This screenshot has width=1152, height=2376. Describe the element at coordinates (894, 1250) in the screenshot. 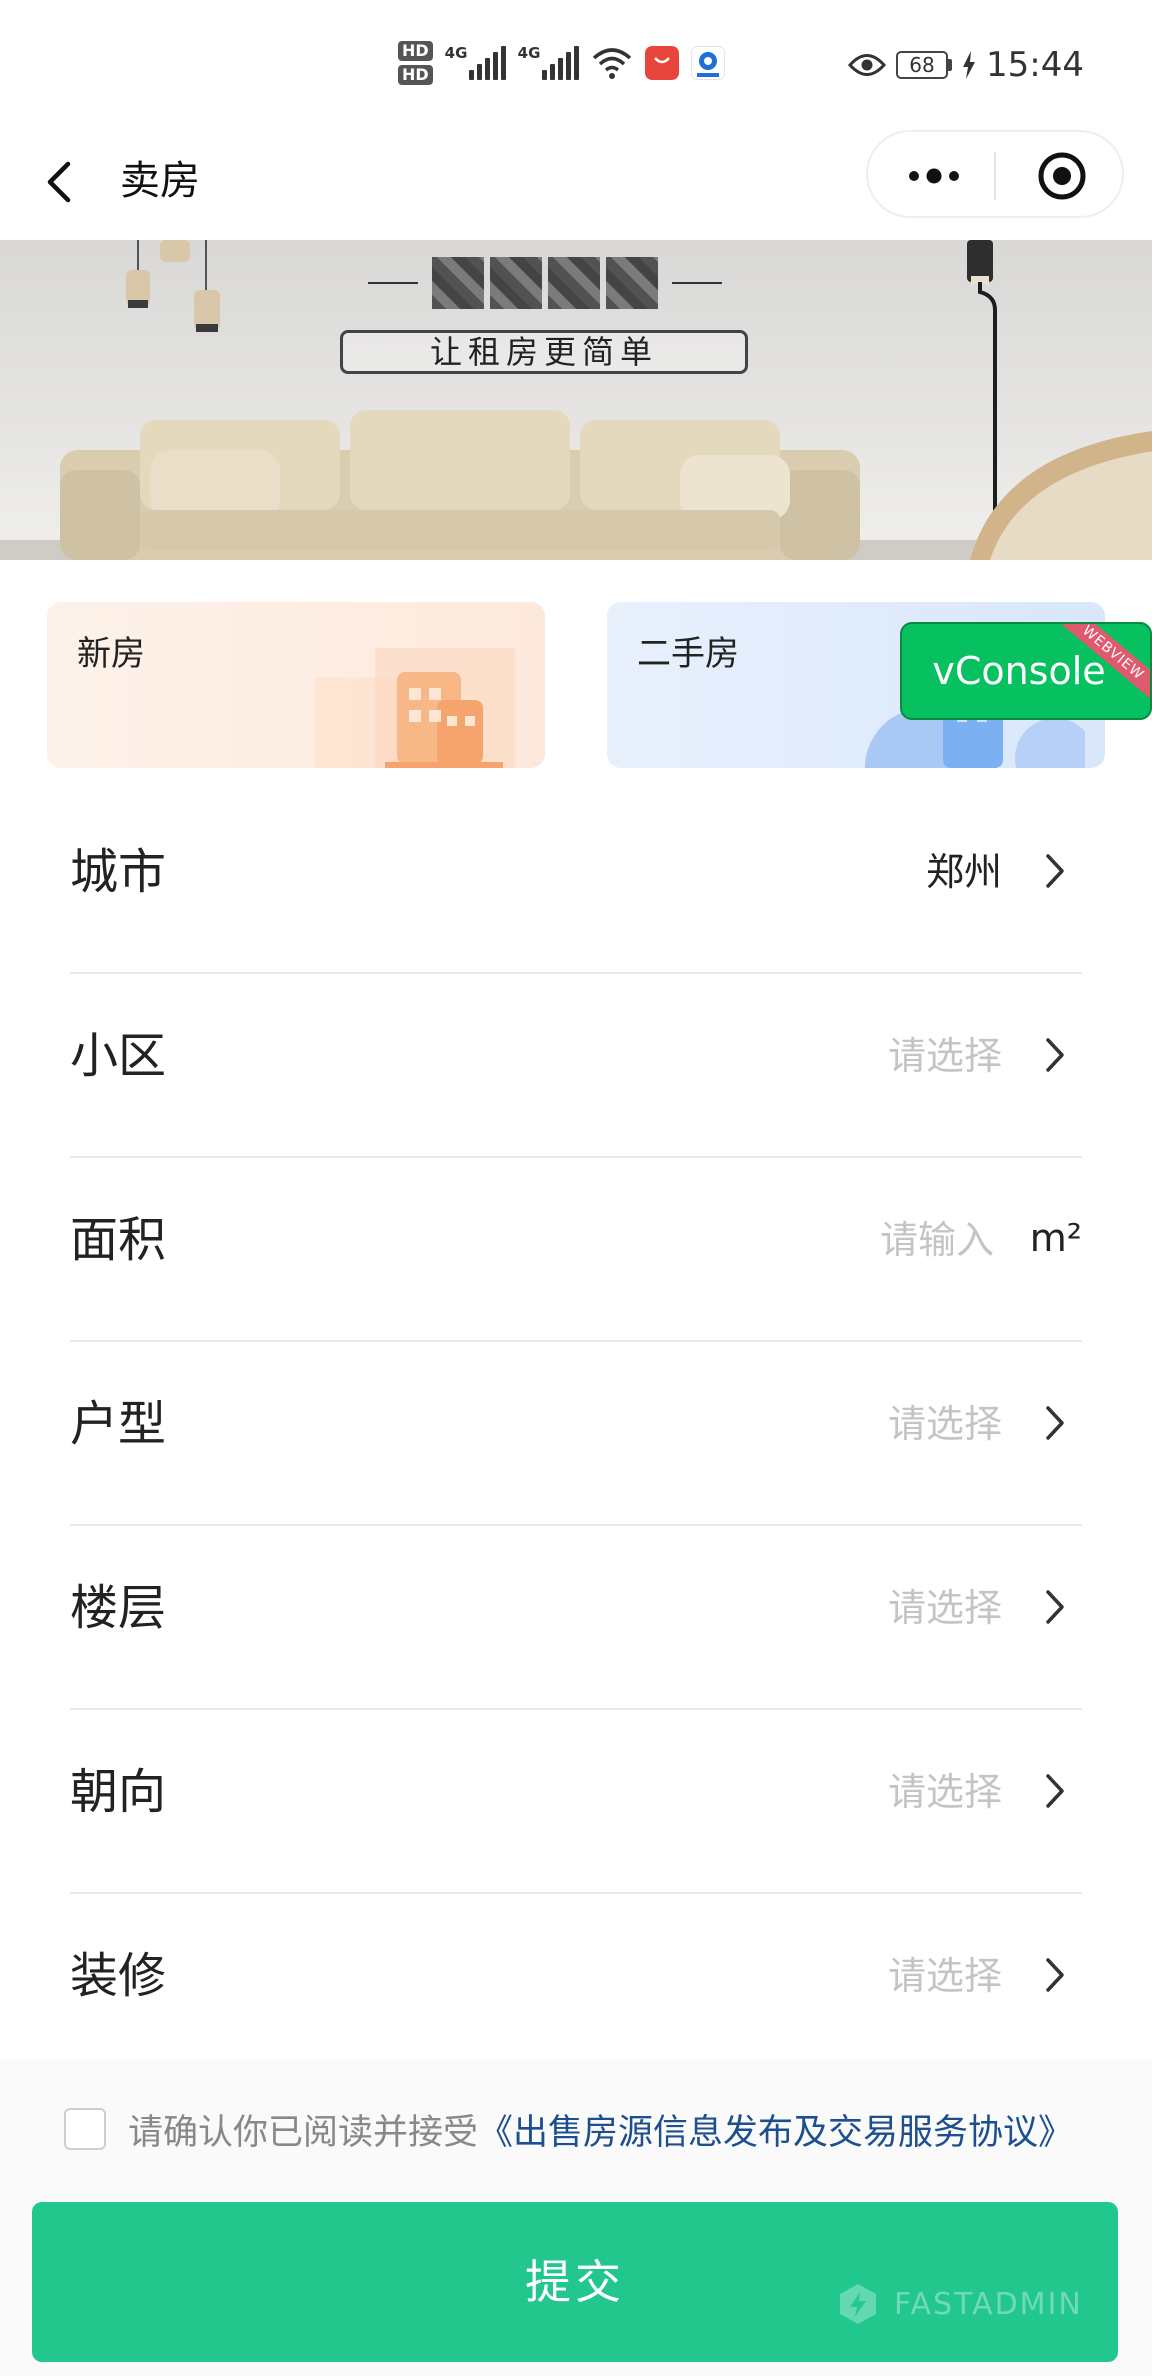

I see `area-input: 请输入` at that location.